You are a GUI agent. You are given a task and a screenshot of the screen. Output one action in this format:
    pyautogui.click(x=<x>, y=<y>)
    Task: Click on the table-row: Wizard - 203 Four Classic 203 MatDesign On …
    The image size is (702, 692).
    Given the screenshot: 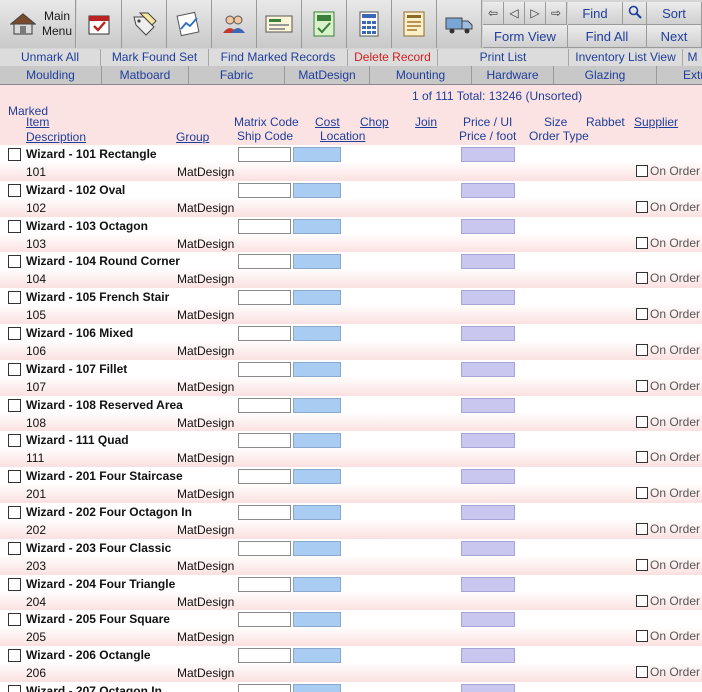 What is the action you would take?
    pyautogui.click(x=351, y=556)
    